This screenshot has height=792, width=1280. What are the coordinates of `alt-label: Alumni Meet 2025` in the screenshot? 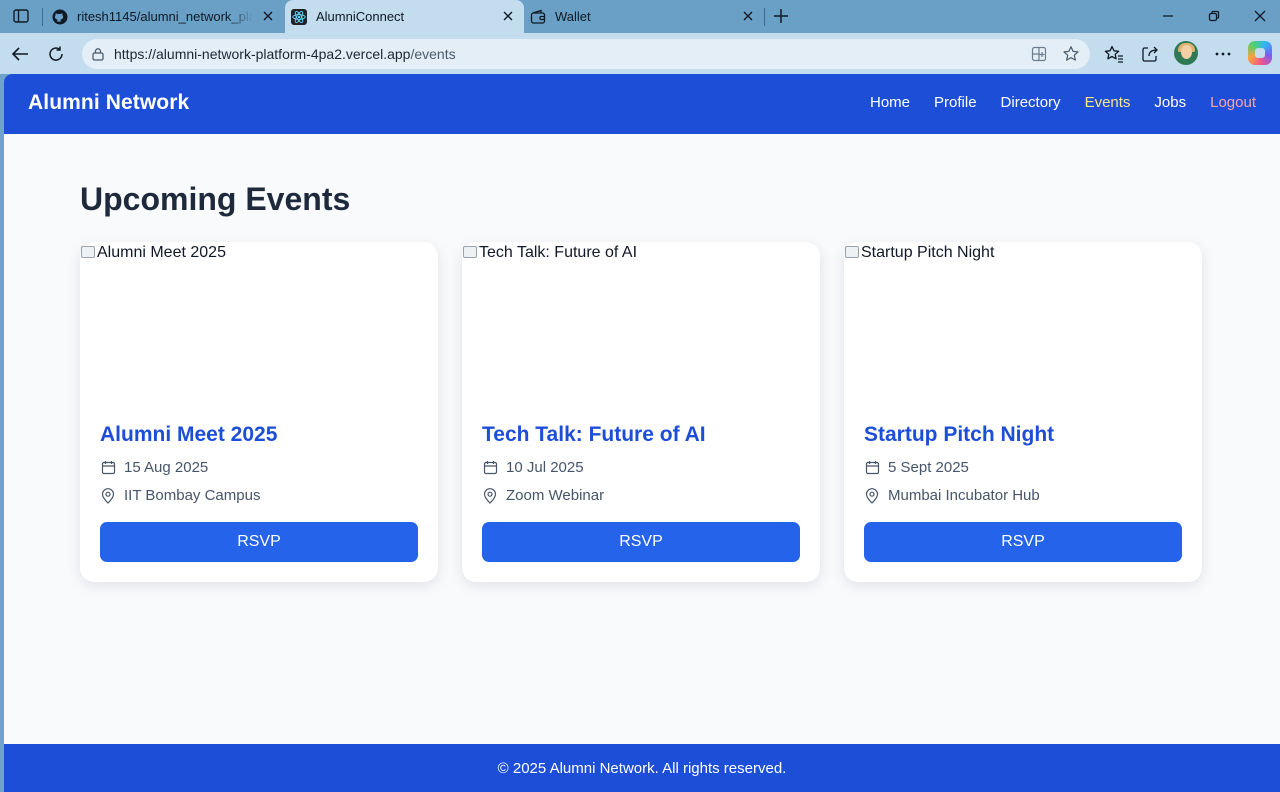 It's located at (161, 252).